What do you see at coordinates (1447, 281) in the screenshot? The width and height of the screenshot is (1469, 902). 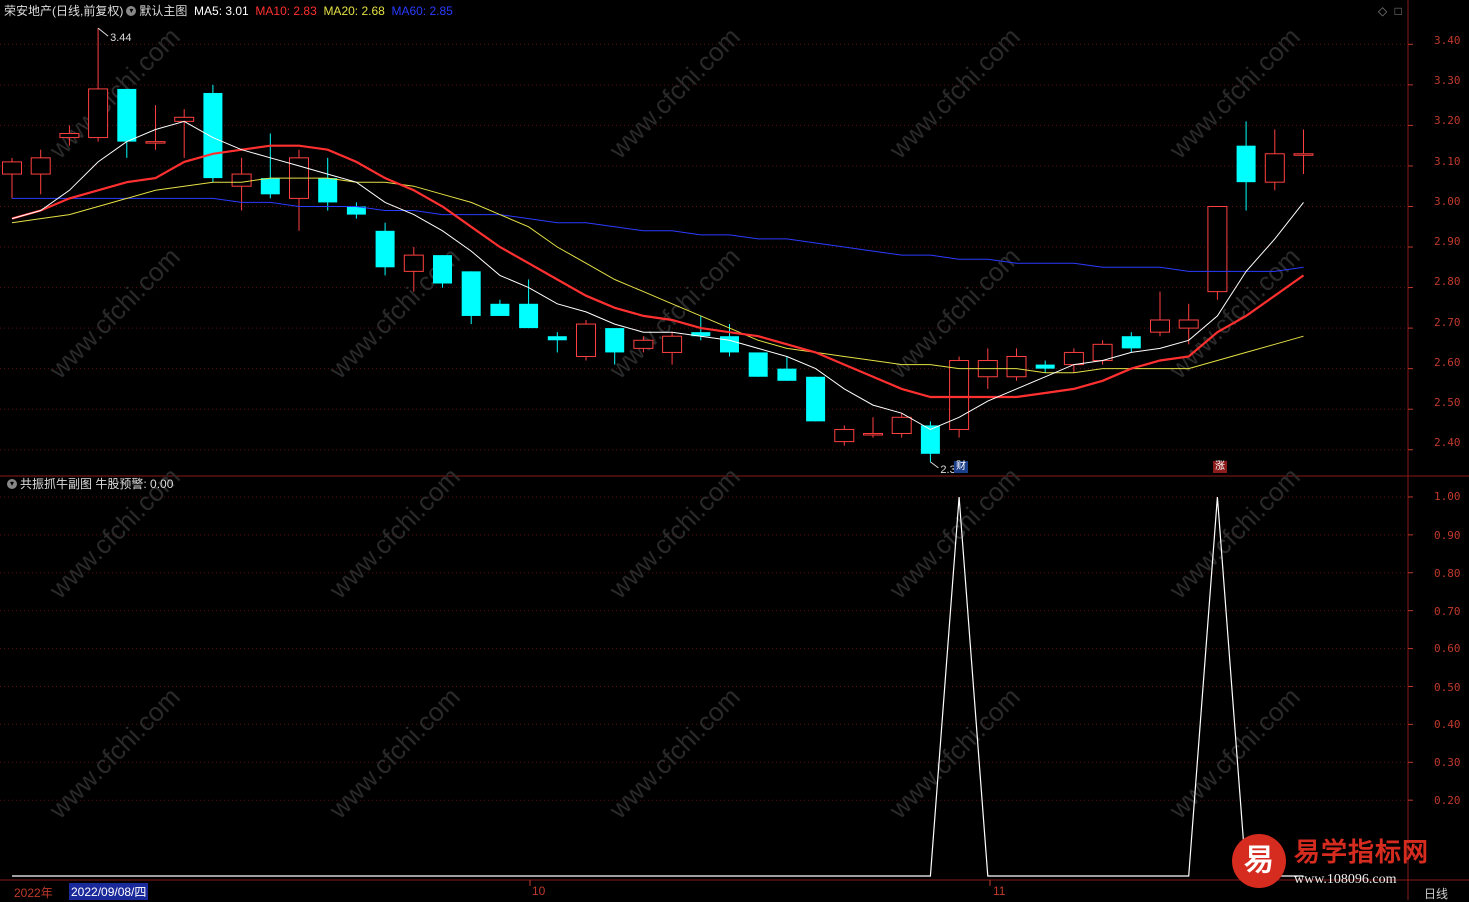 I see `price-axis-2.80: 2.80` at bounding box center [1447, 281].